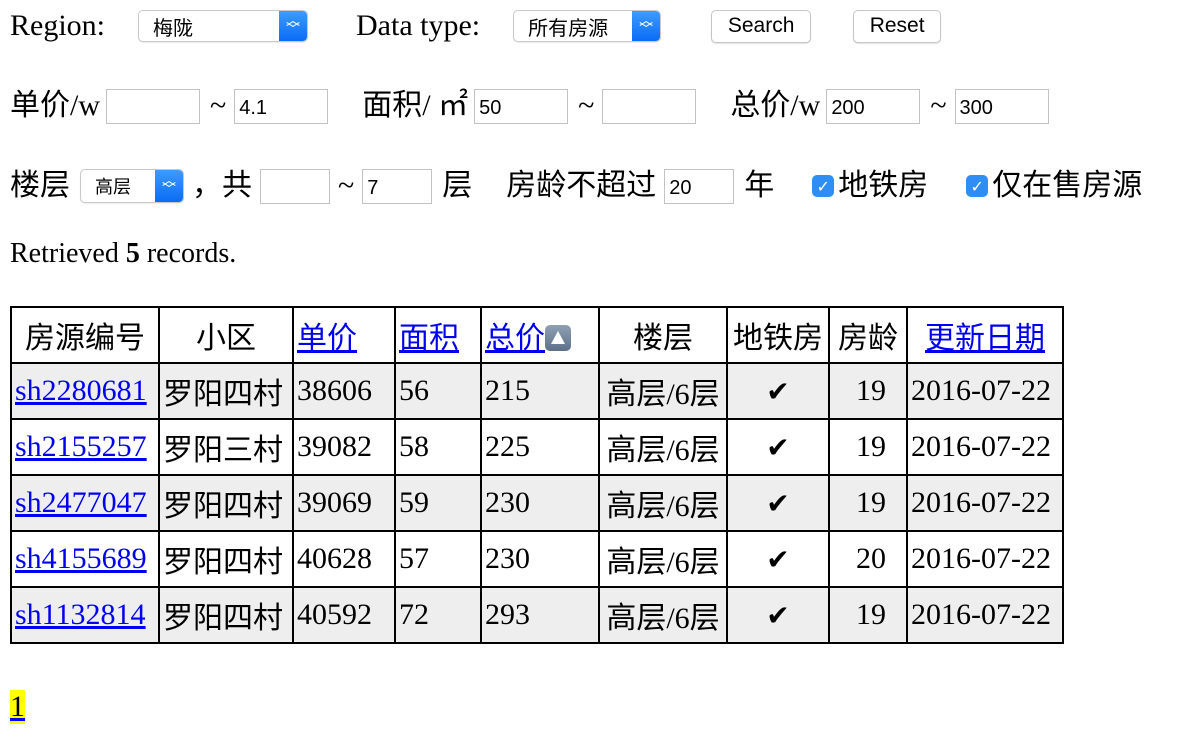 This screenshot has width=1200, height=736. I want to click on listing-id-link: sh1132814, so click(80, 614).